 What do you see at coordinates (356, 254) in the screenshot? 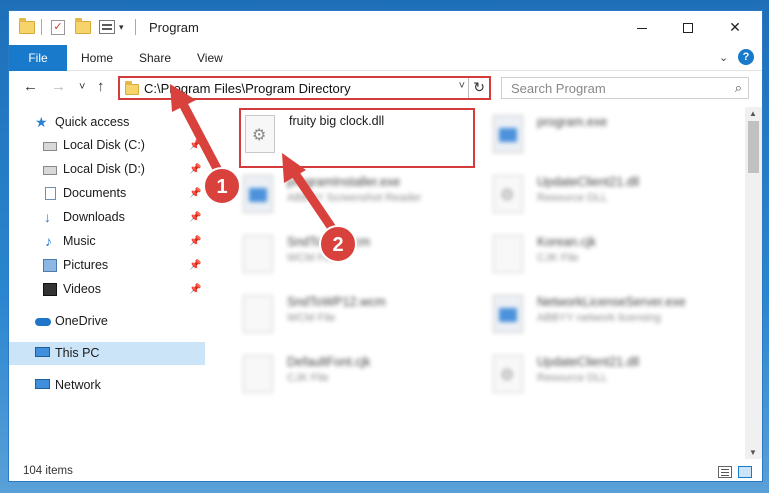
I see `list-item: SndToWP.wcm WCM File` at bounding box center [356, 254].